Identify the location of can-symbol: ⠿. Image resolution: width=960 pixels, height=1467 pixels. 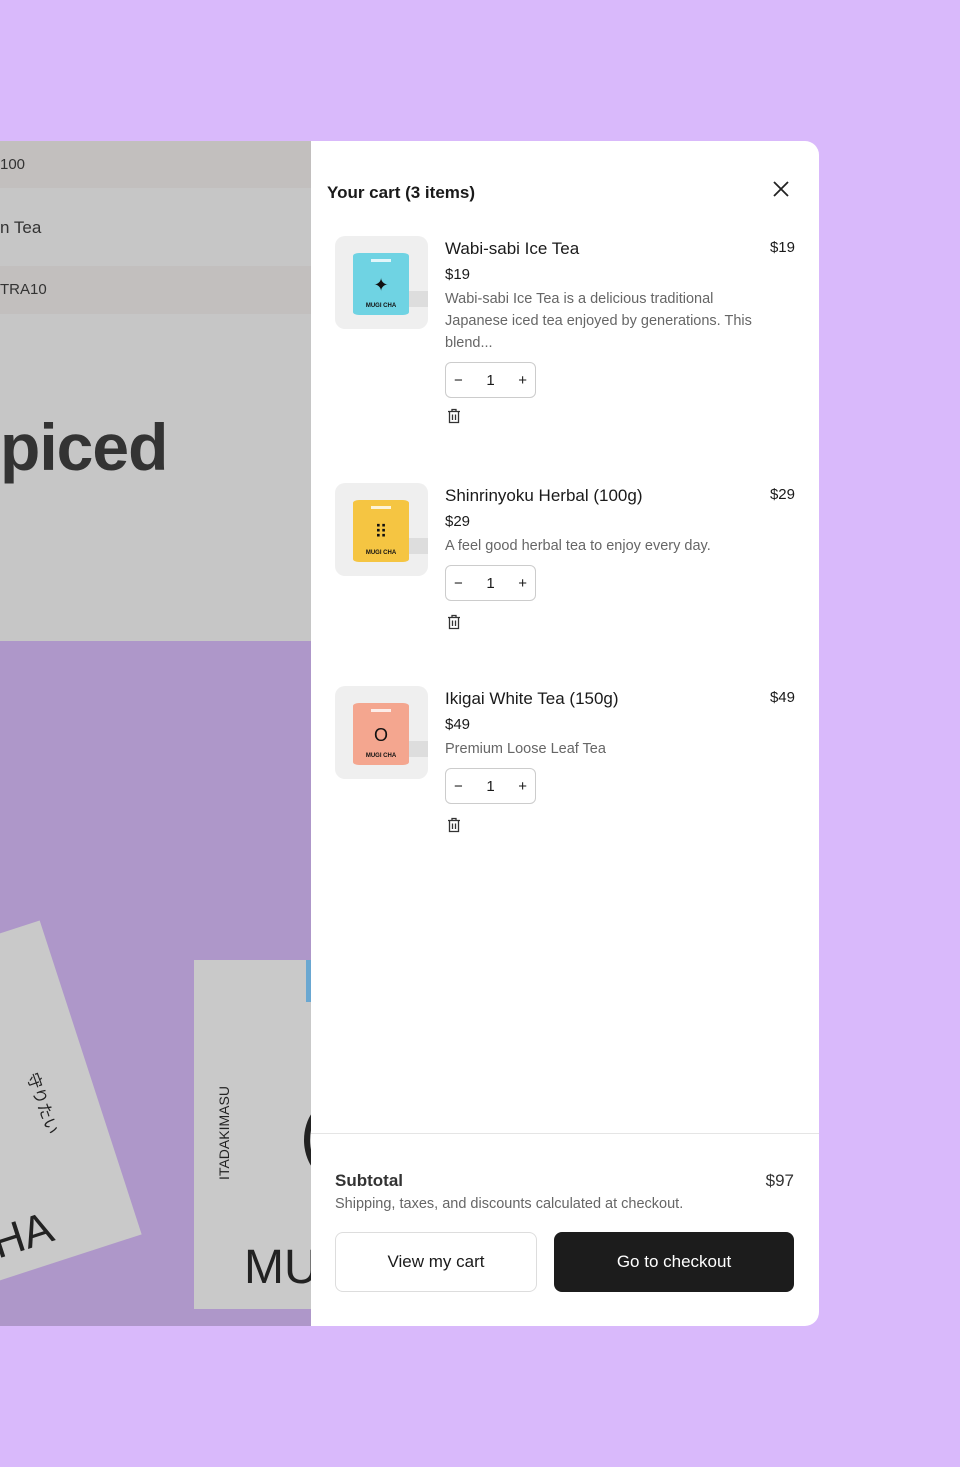
(381, 532).